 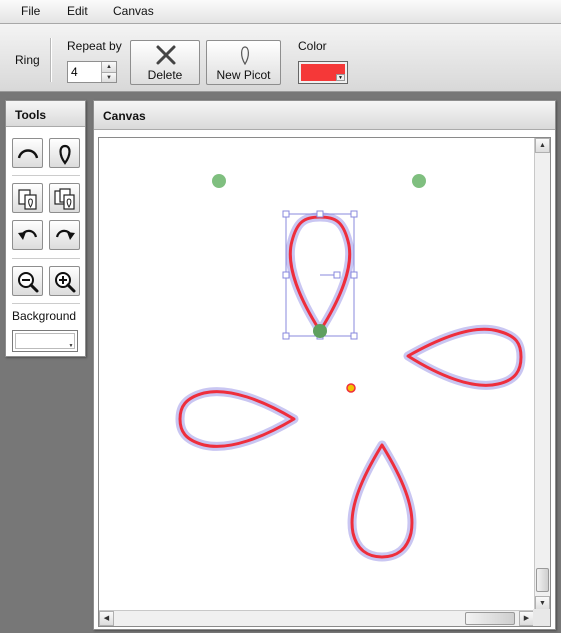 What do you see at coordinates (526, 618) in the screenshot?
I see `scroll-right-arrow-icon: ▶` at bounding box center [526, 618].